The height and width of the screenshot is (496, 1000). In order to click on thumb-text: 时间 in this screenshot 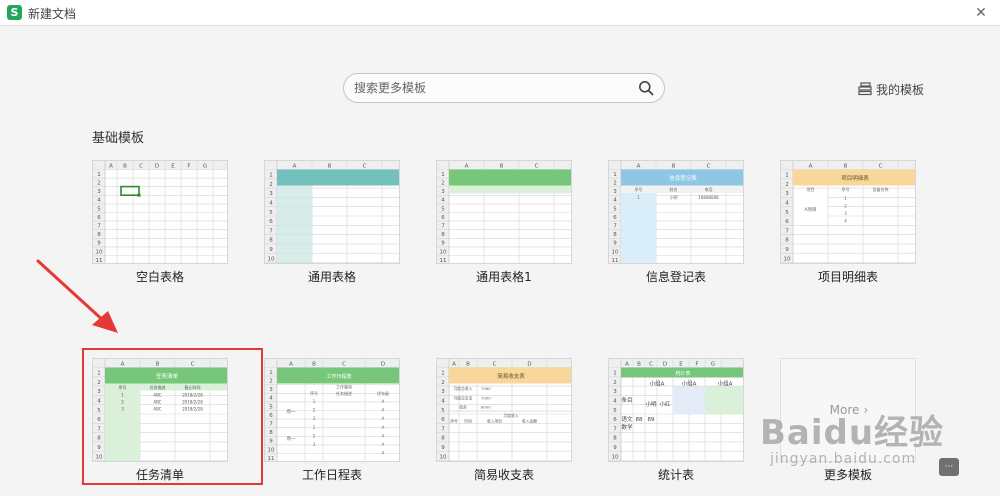, I will do `click(468, 421)`.